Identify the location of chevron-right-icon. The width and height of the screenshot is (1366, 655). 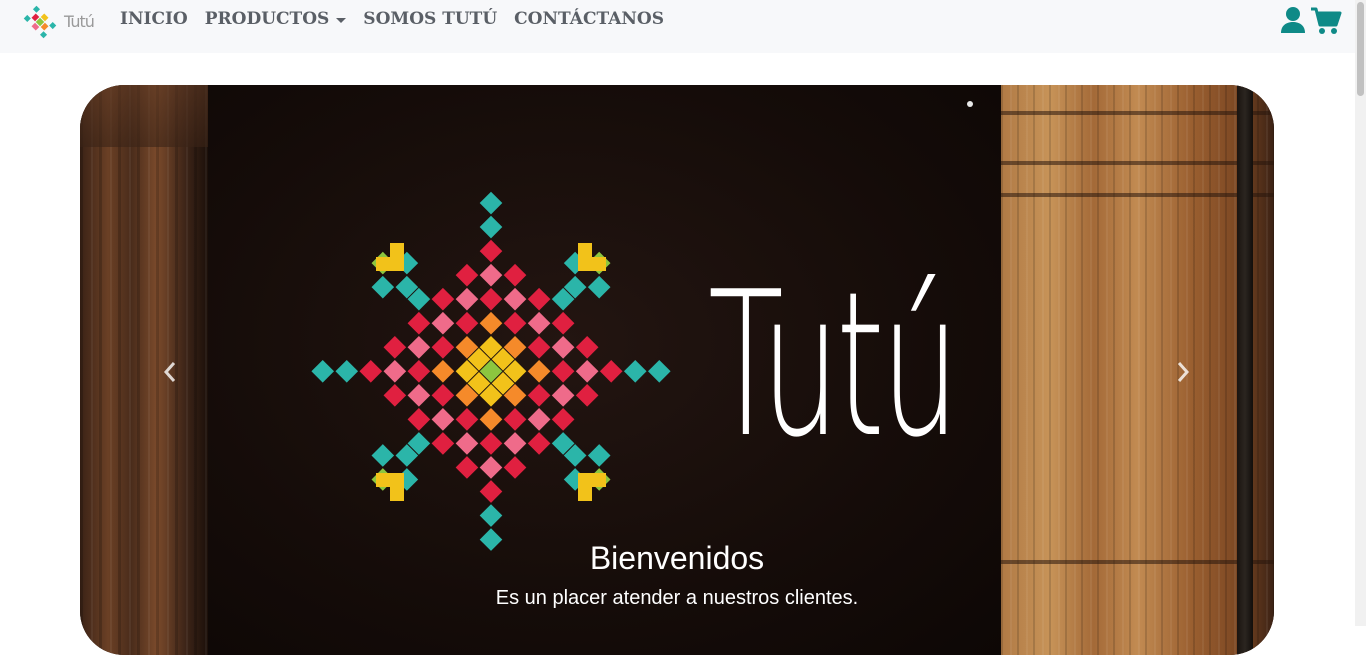
(1183, 372).